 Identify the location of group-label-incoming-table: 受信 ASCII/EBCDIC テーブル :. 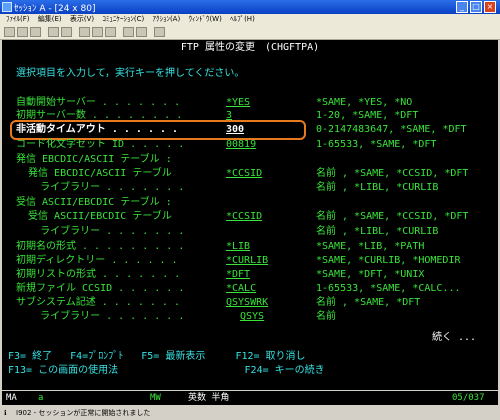
(94, 202).